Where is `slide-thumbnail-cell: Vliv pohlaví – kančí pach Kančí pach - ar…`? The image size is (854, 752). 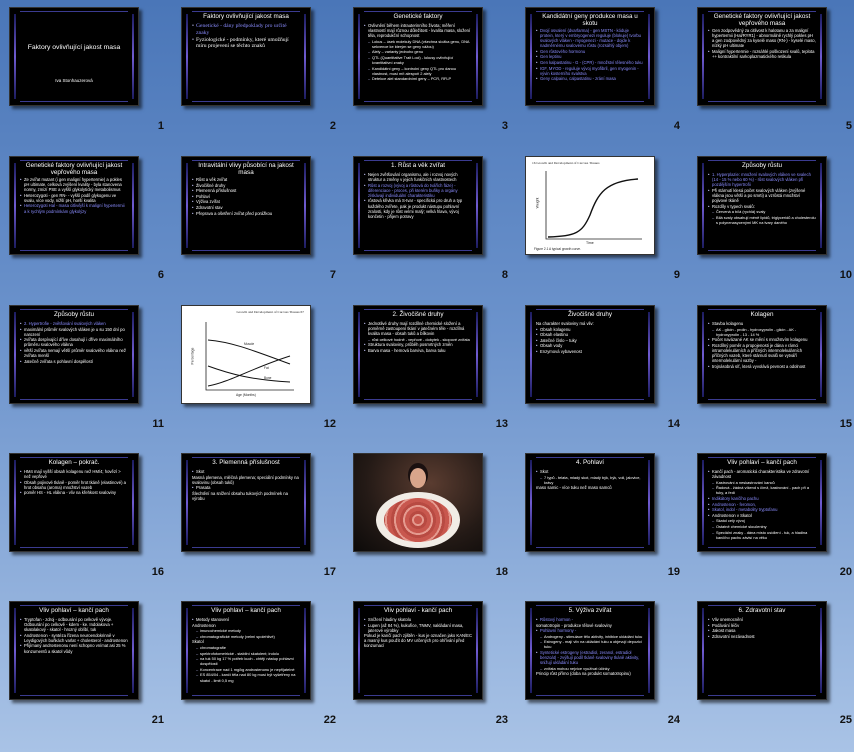 slide-thumbnail-cell: Vliv pohlaví – kančí pach Kančí pach - ar… is located at coordinates (771, 518).